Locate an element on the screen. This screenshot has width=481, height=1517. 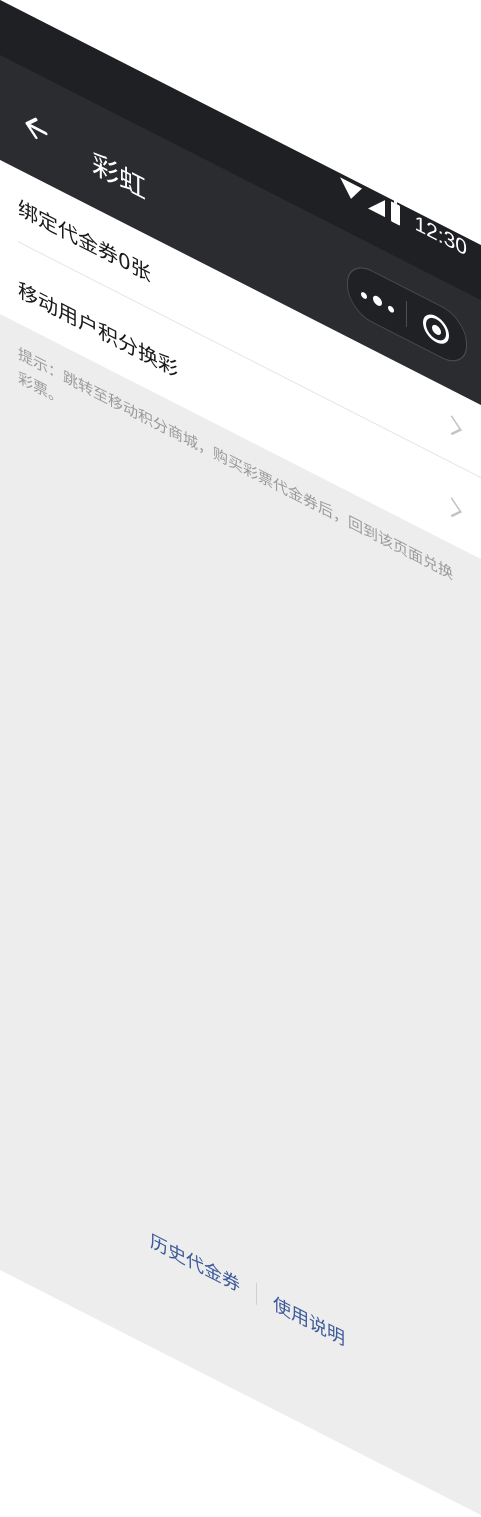
usage-help-link: 使用说明 is located at coordinates (309, 1320).